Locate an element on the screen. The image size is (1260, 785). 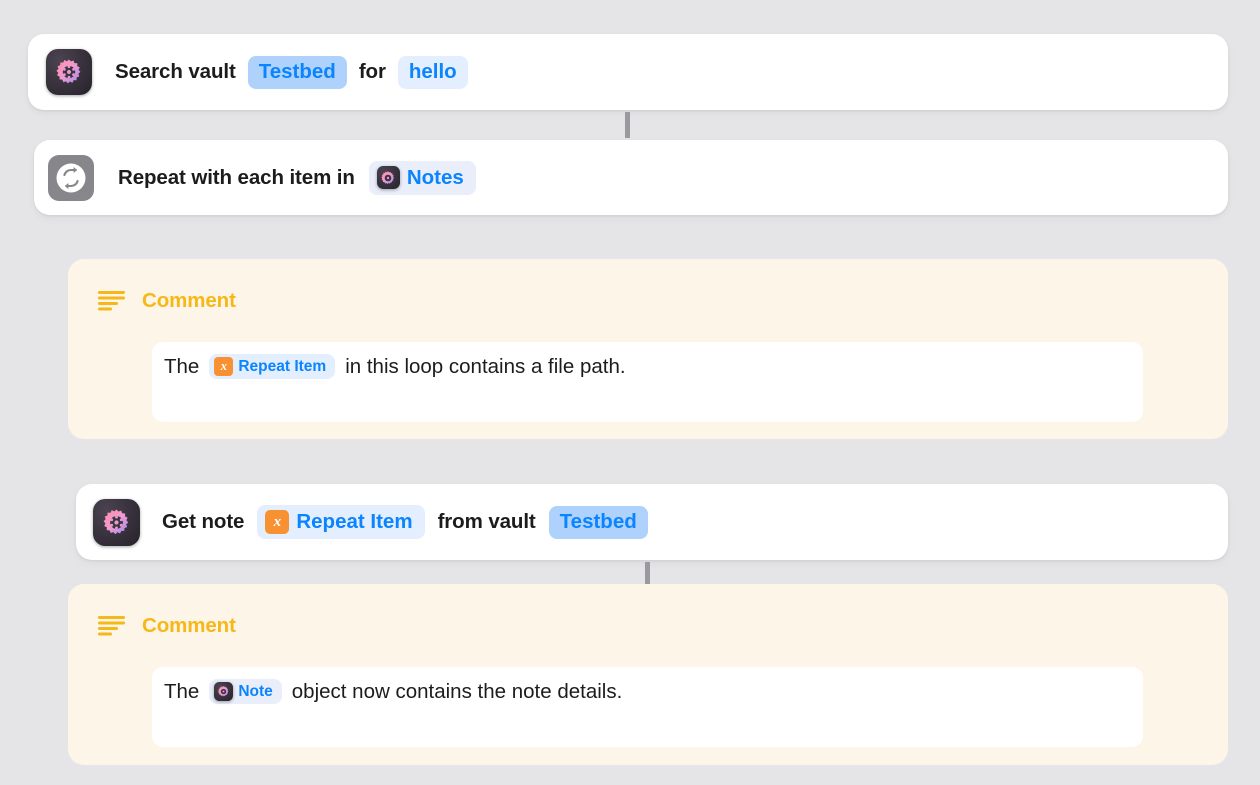
comment-body-text-2: object now contains the note details. is located at coordinates (457, 691).